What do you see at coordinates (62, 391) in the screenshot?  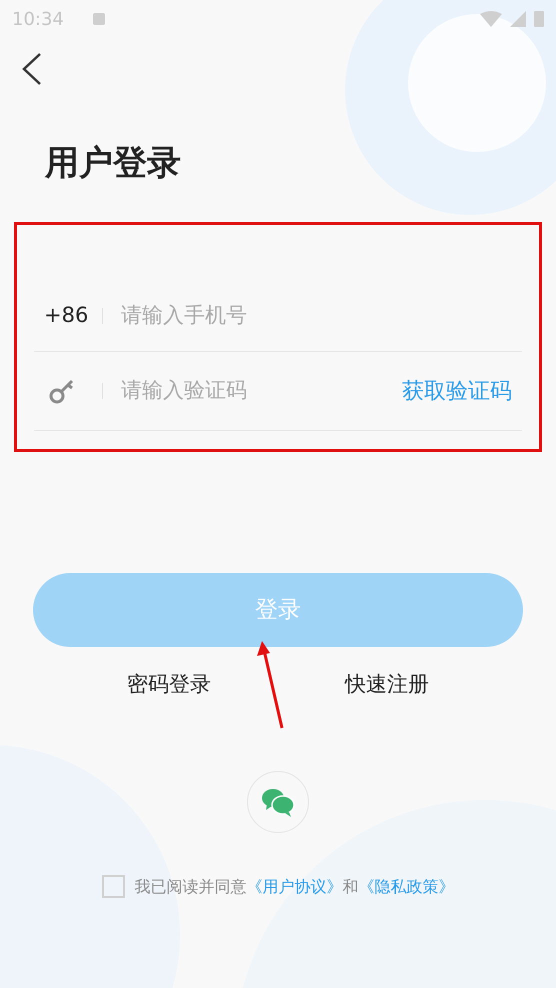 I see `key-icon` at bounding box center [62, 391].